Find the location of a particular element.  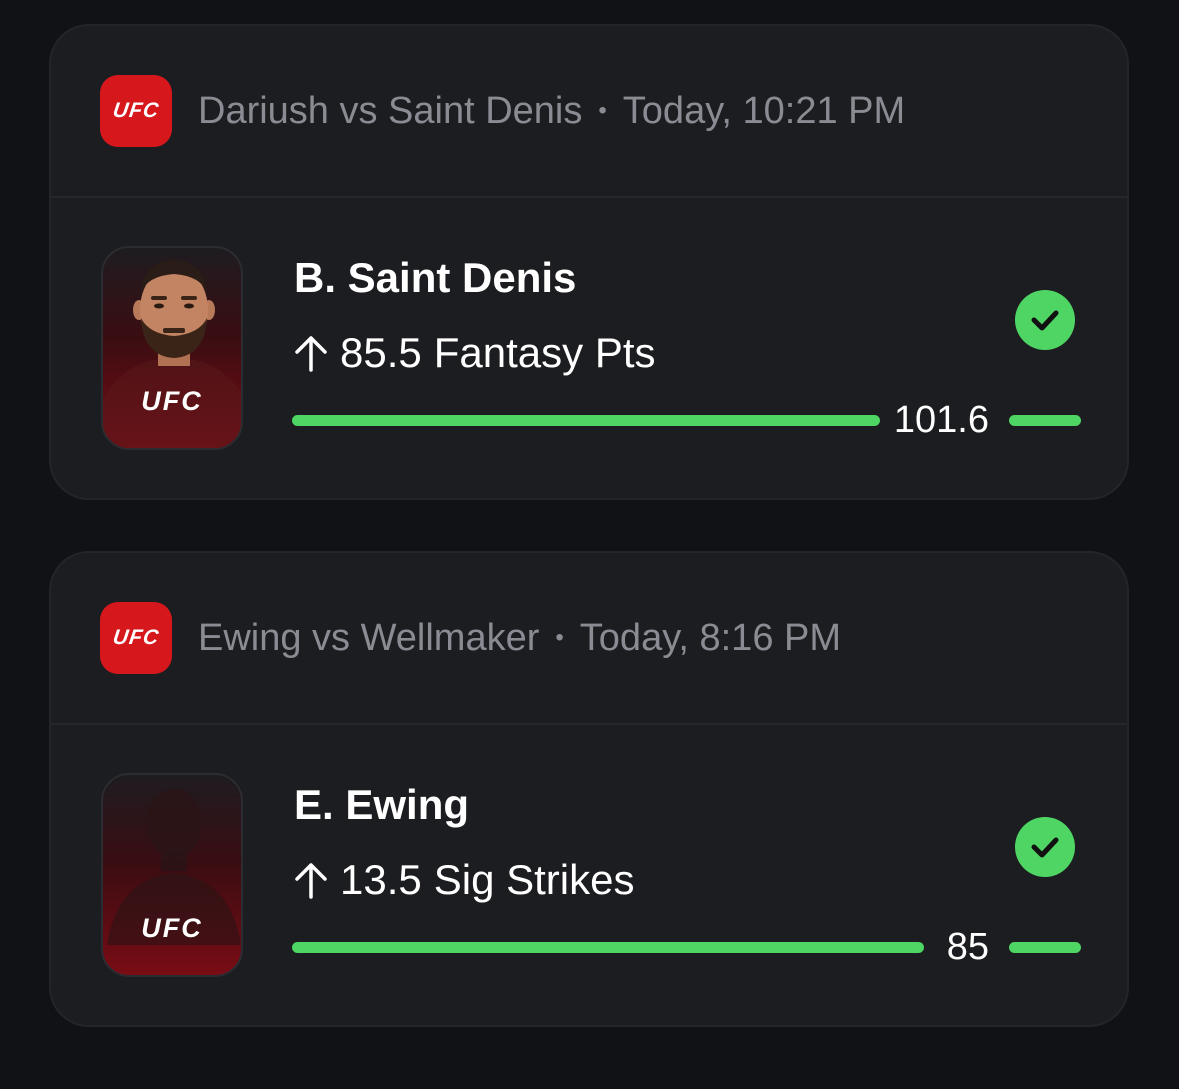

player-name: B. Saint Denis is located at coordinates (435, 277).